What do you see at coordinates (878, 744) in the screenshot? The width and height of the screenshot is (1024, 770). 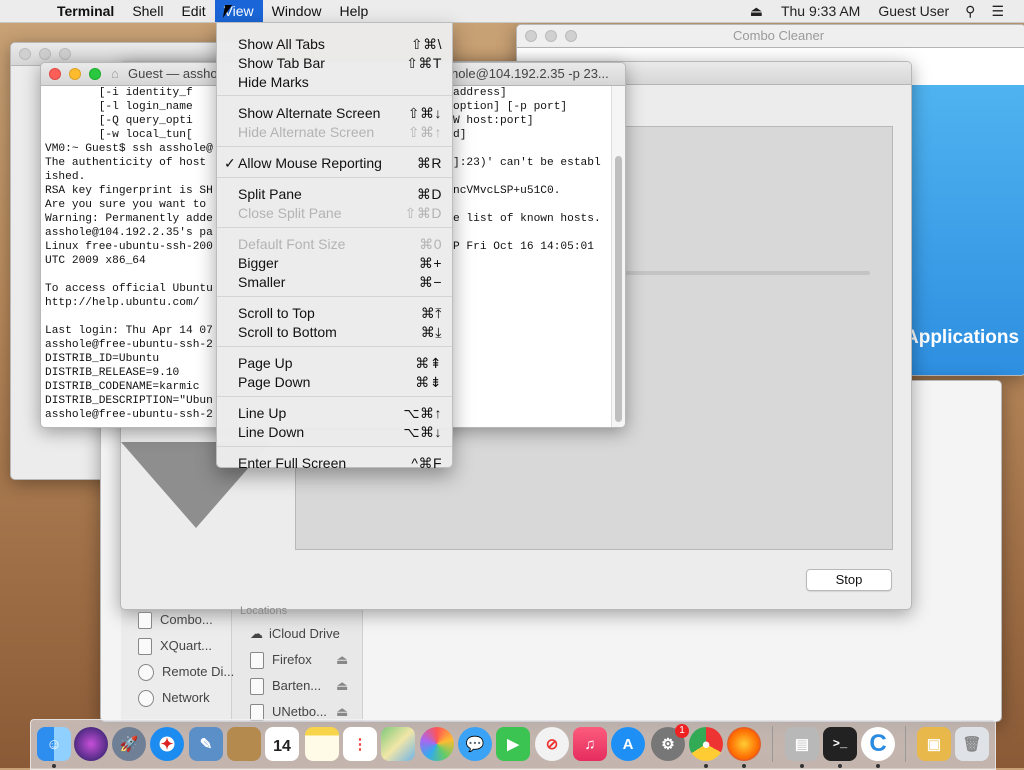 I see `combo-cleaner-icon: C` at bounding box center [878, 744].